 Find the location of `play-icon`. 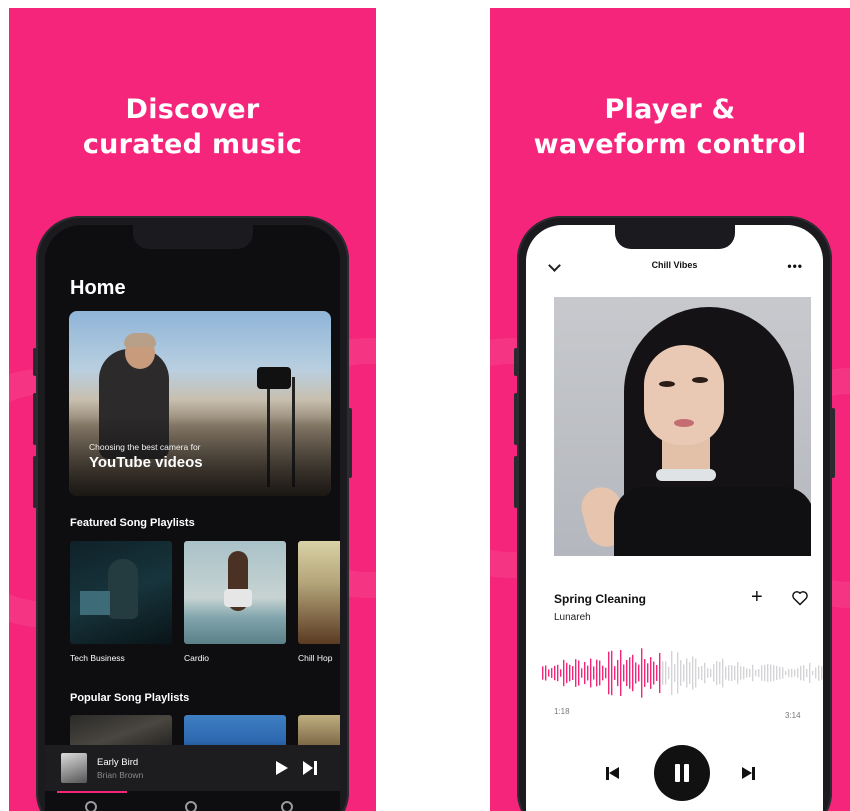

play-icon is located at coordinates (282, 768).